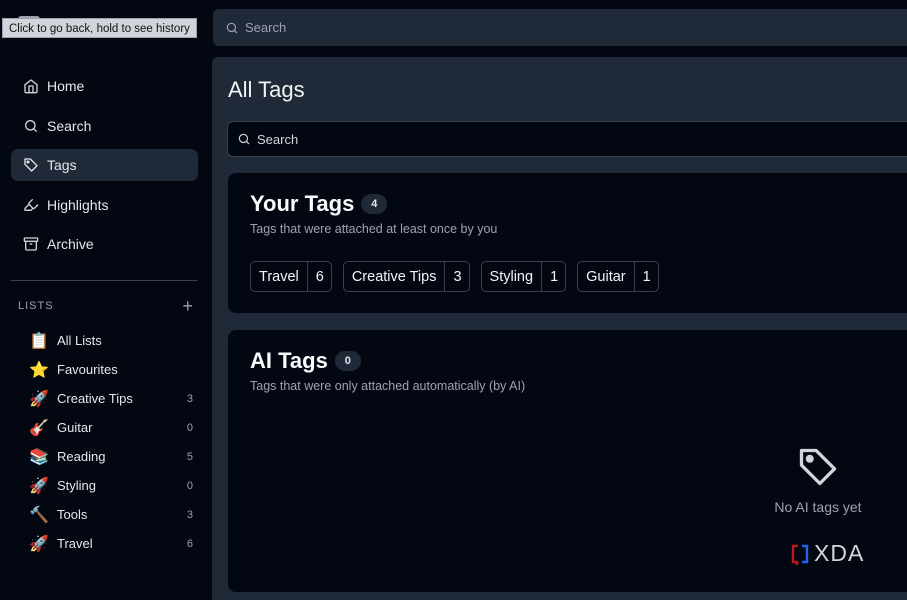  What do you see at coordinates (511, 276) in the screenshot?
I see `tag-name: Styling` at bounding box center [511, 276].